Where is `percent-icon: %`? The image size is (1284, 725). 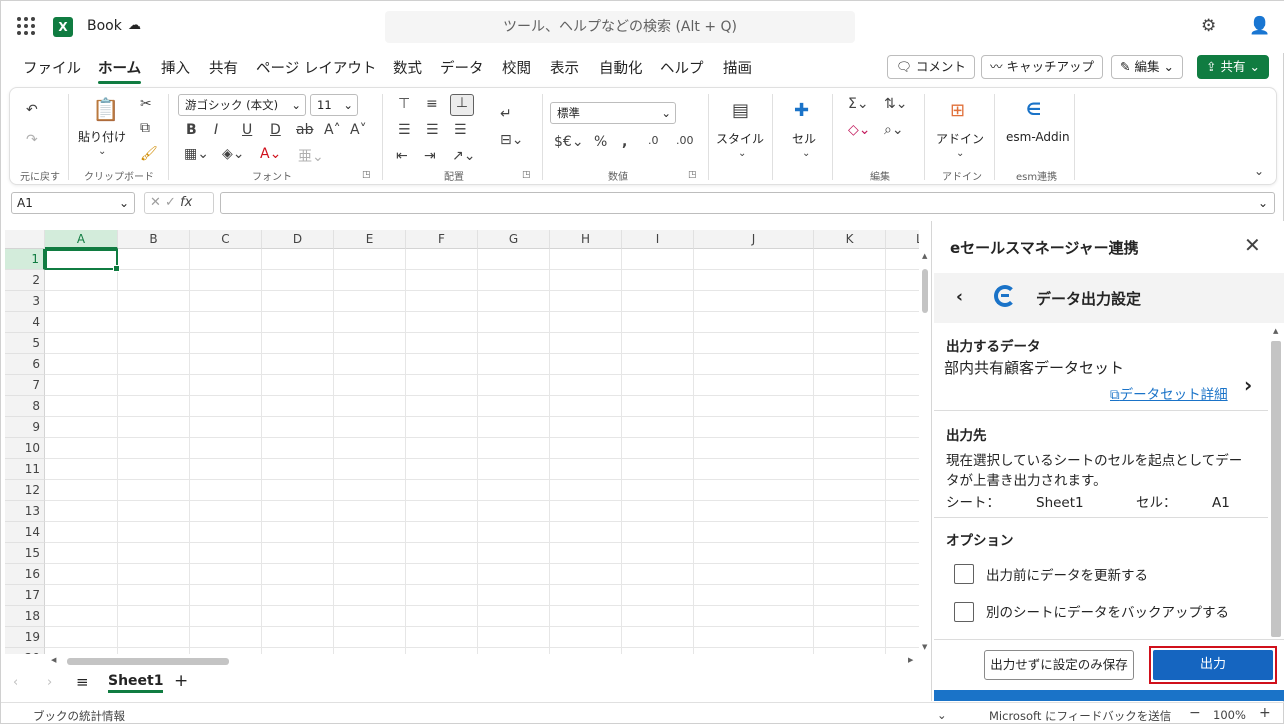 percent-icon: % is located at coordinates (600, 142).